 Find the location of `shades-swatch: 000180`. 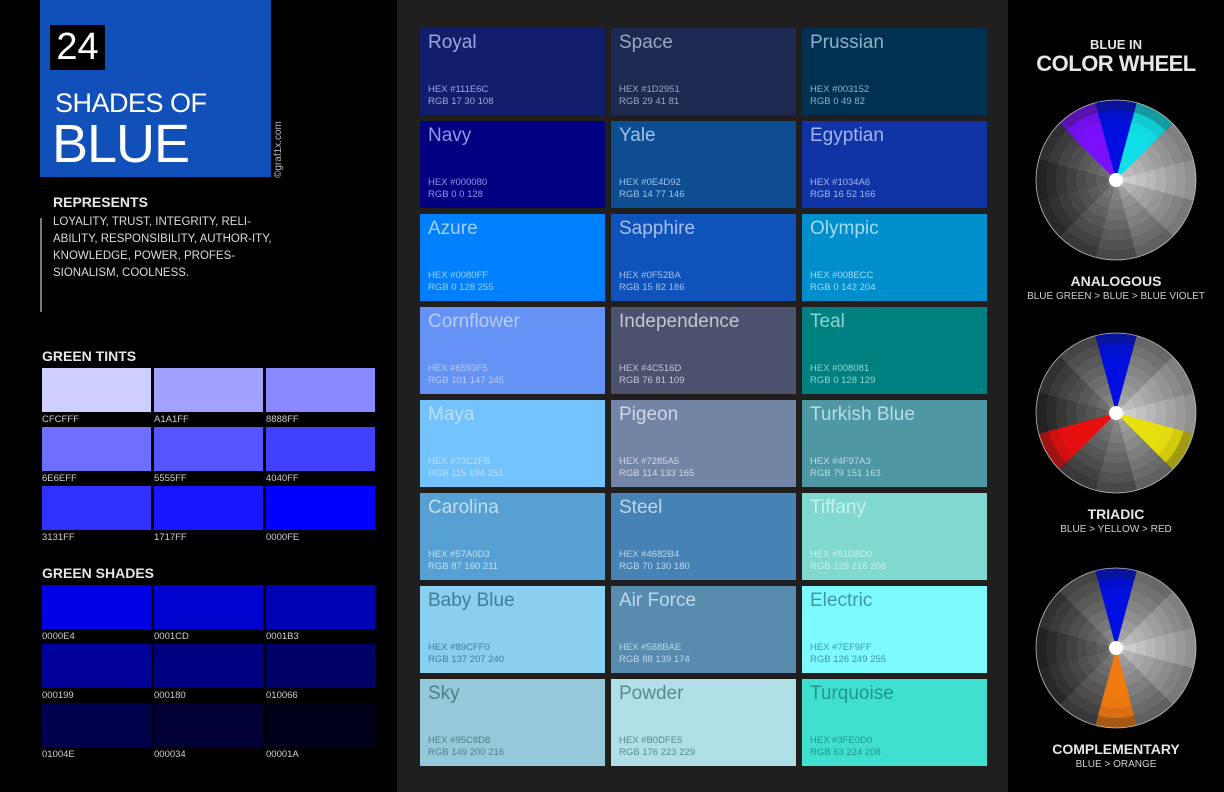

shades-swatch: 000180 is located at coordinates (208, 673).